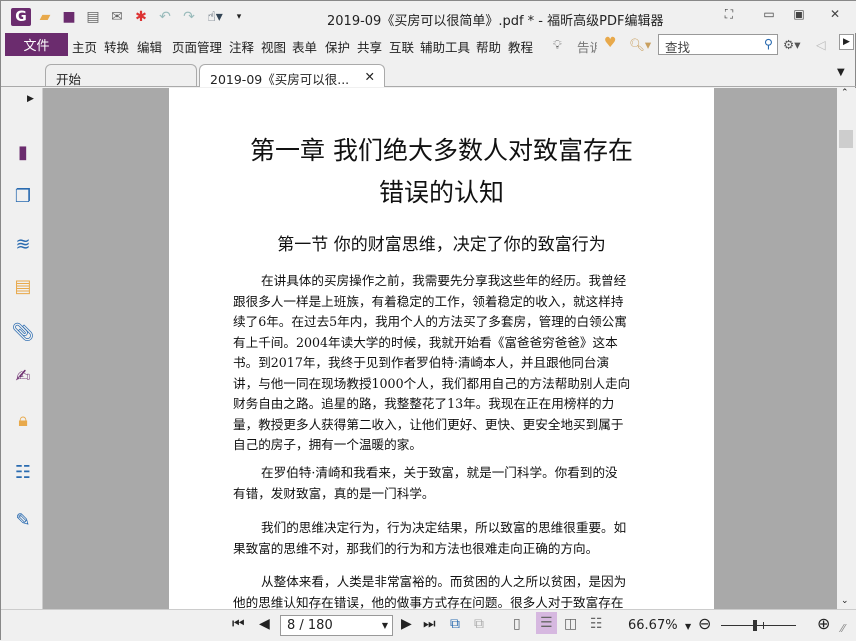  Describe the element at coordinates (117, 17) in the screenshot. I see `email-icon: ✉` at that location.